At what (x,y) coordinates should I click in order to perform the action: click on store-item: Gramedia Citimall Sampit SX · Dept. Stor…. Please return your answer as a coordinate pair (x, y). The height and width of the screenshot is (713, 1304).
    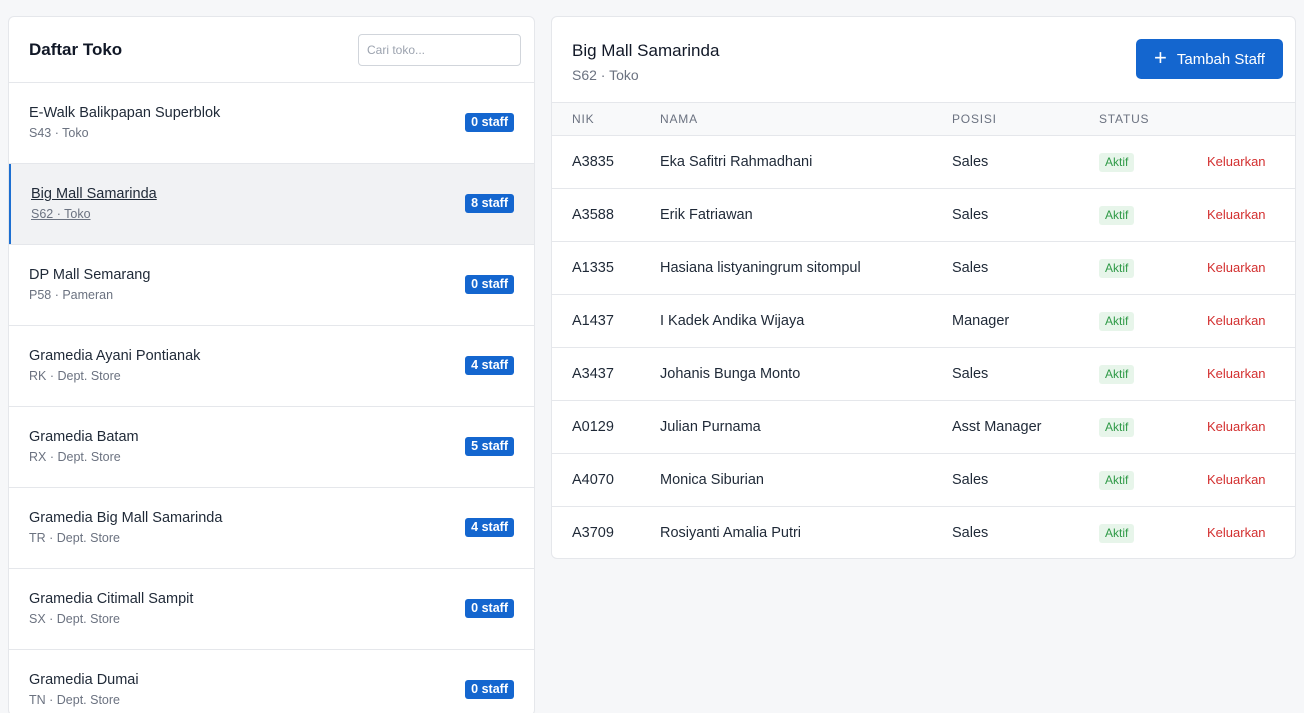
    Looking at the image, I should click on (271, 609).